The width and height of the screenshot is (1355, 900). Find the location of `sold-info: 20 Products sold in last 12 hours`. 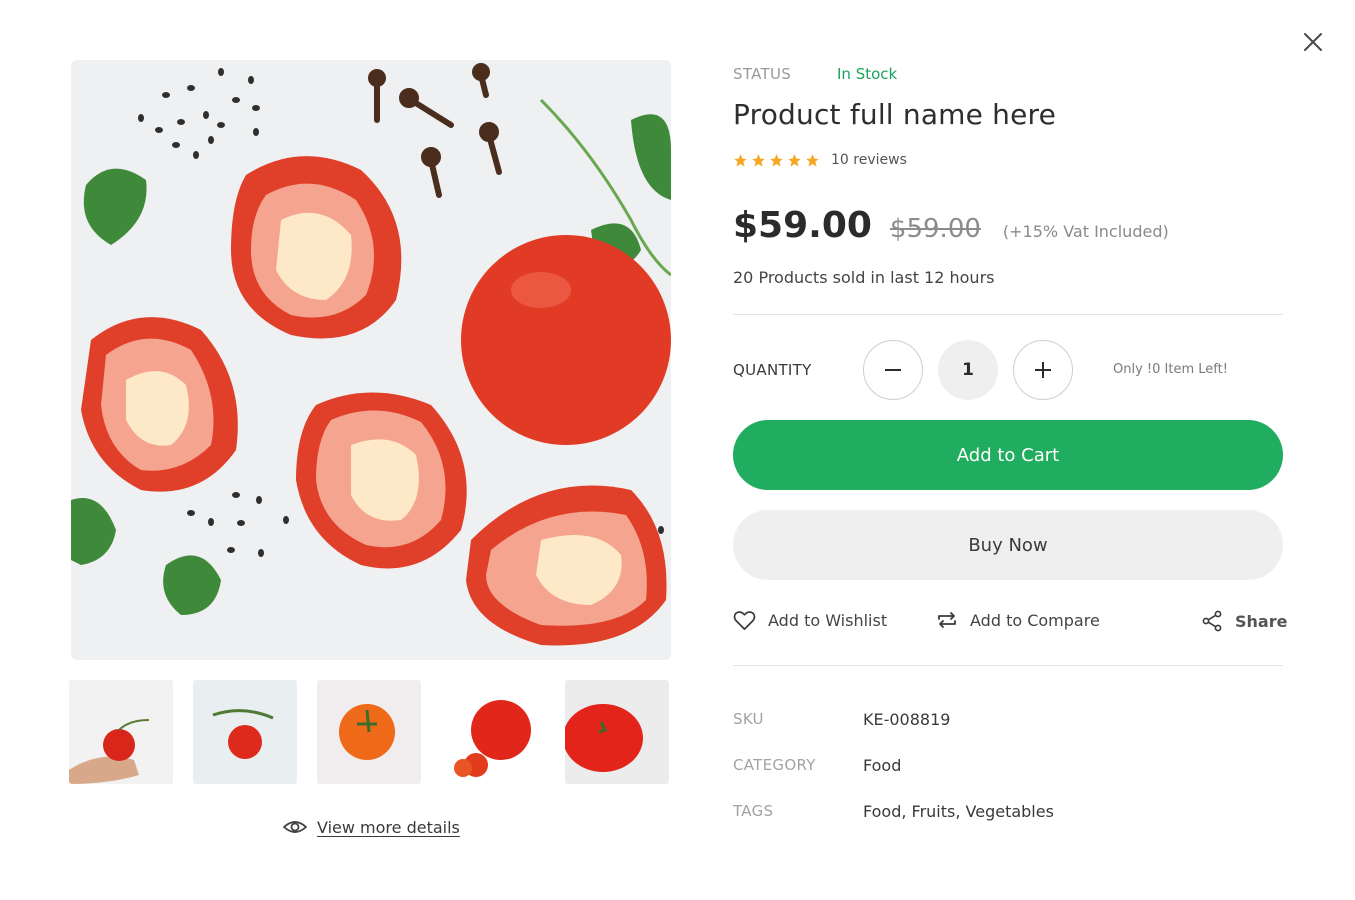

sold-info: 20 Products sold in last 12 hours is located at coordinates (864, 277).